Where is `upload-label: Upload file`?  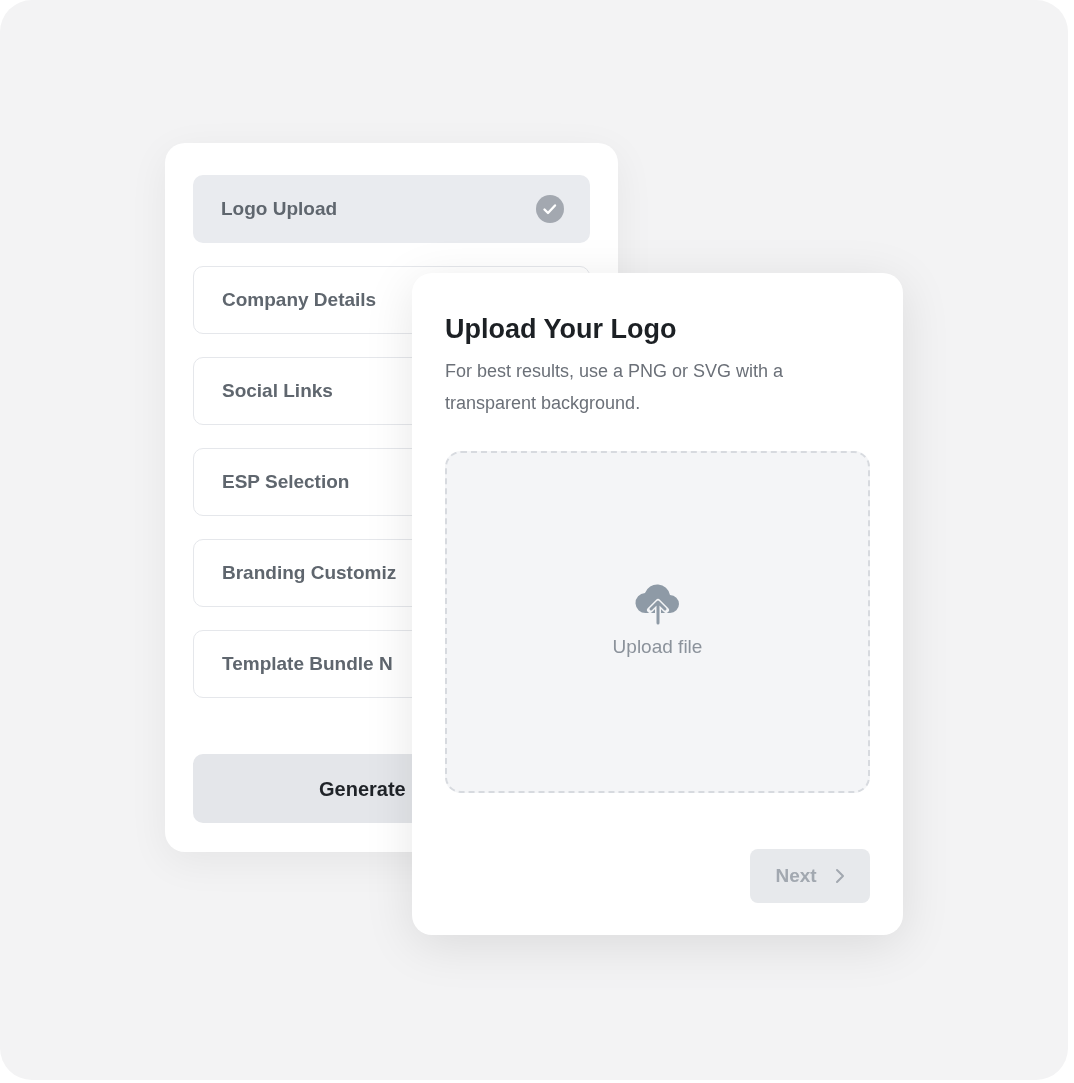 upload-label: Upload file is located at coordinates (657, 646).